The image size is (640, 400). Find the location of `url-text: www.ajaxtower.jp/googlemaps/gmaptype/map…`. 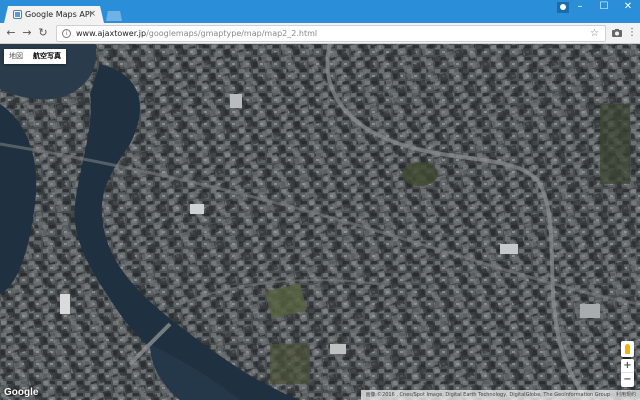

url-text: www.ajaxtower.jp/googlemaps/gmaptype/map… is located at coordinates (196, 33).